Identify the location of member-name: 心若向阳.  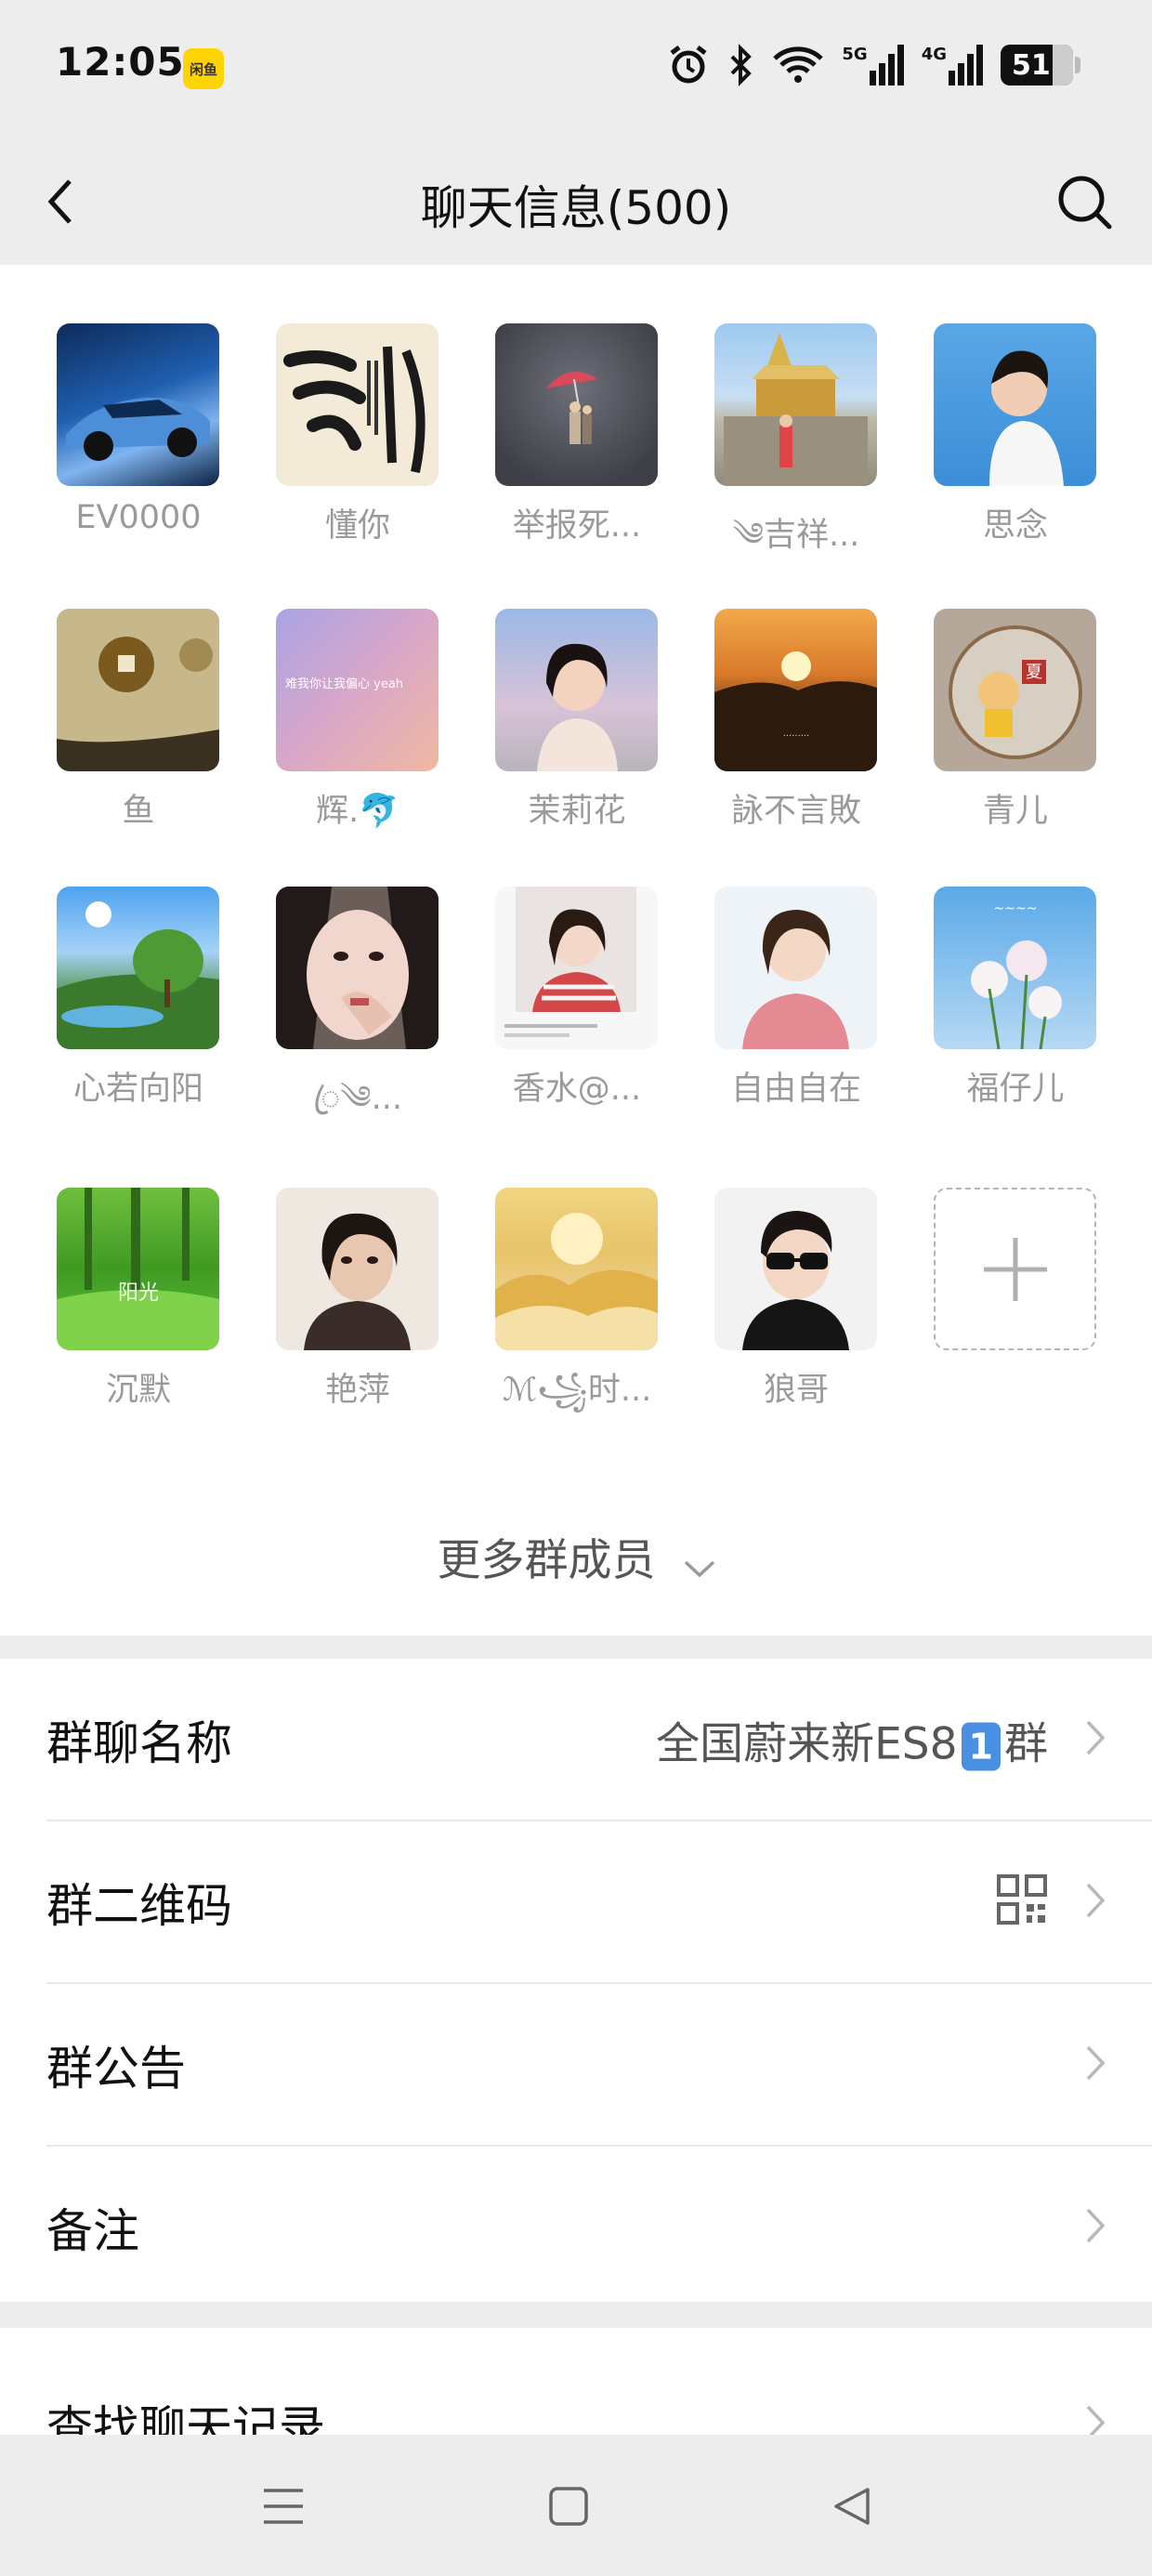
(137, 1089).